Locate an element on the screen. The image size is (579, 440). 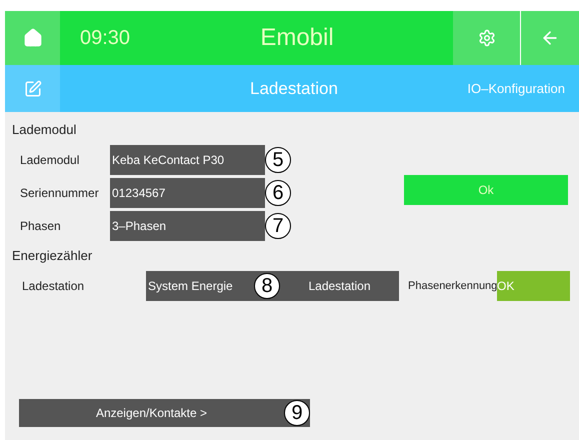
callout-number: 6 is located at coordinates (278, 193).